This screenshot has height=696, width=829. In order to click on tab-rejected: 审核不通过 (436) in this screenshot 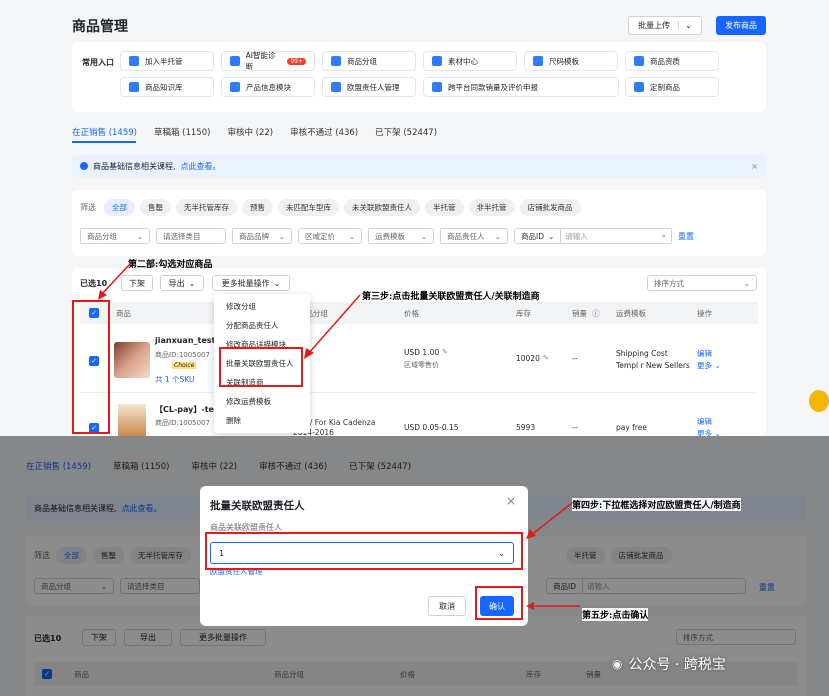, I will do `click(324, 132)`.